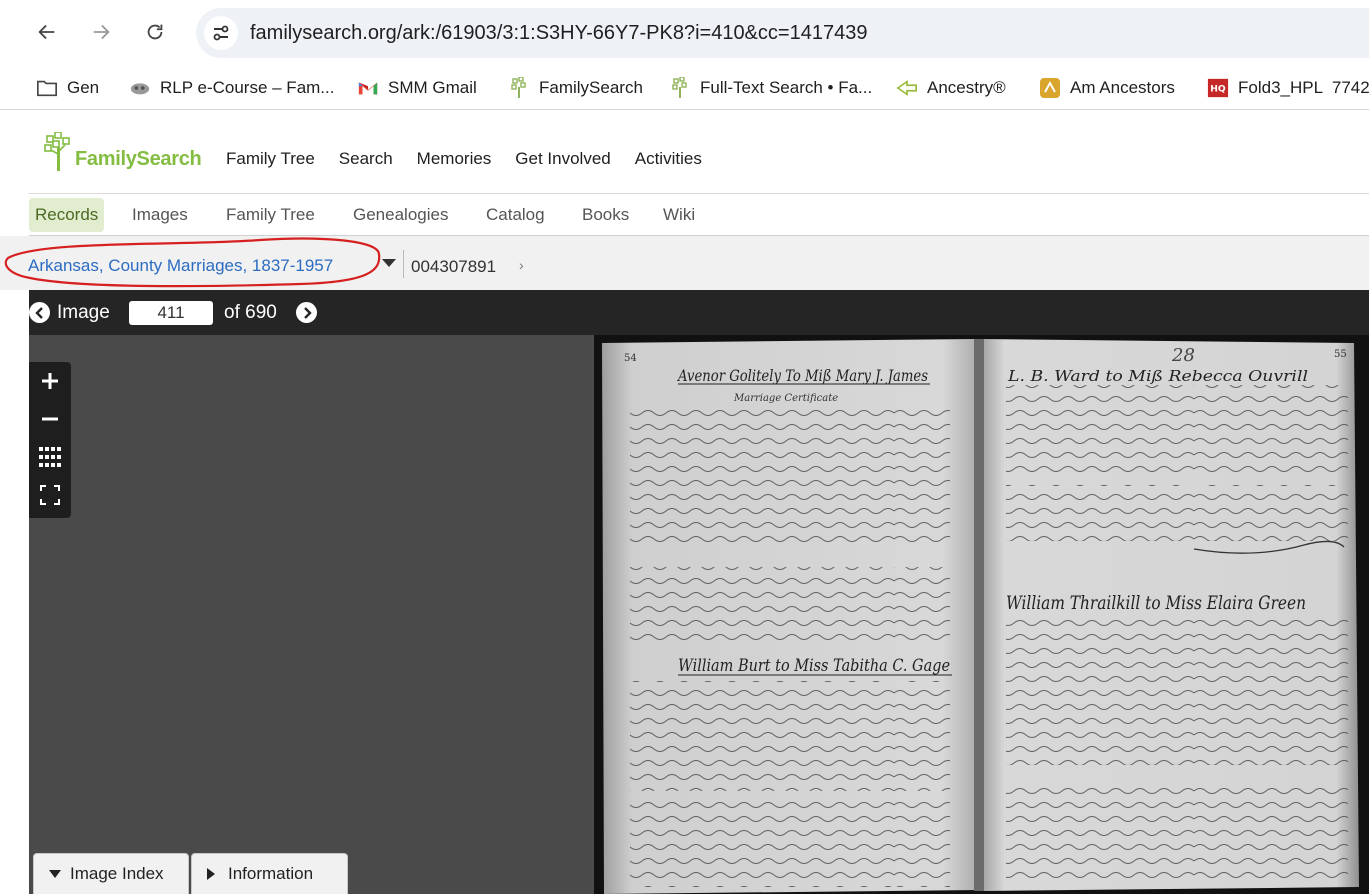 This screenshot has width=1369, height=894. Describe the element at coordinates (366, 159) in the screenshot. I see `nav-search: Search` at that location.